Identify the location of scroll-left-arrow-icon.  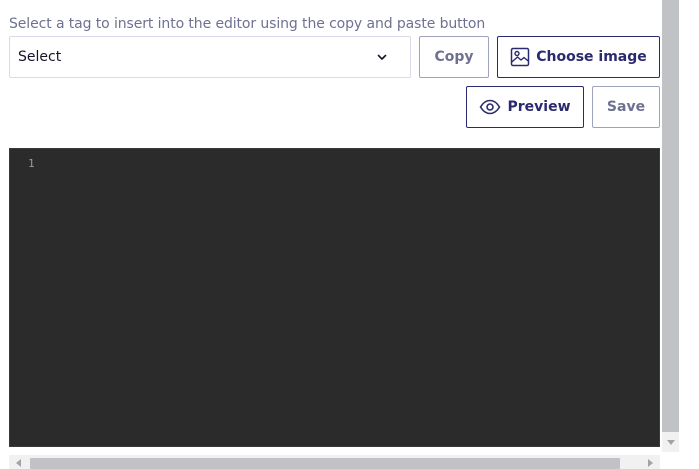
(19, 463).